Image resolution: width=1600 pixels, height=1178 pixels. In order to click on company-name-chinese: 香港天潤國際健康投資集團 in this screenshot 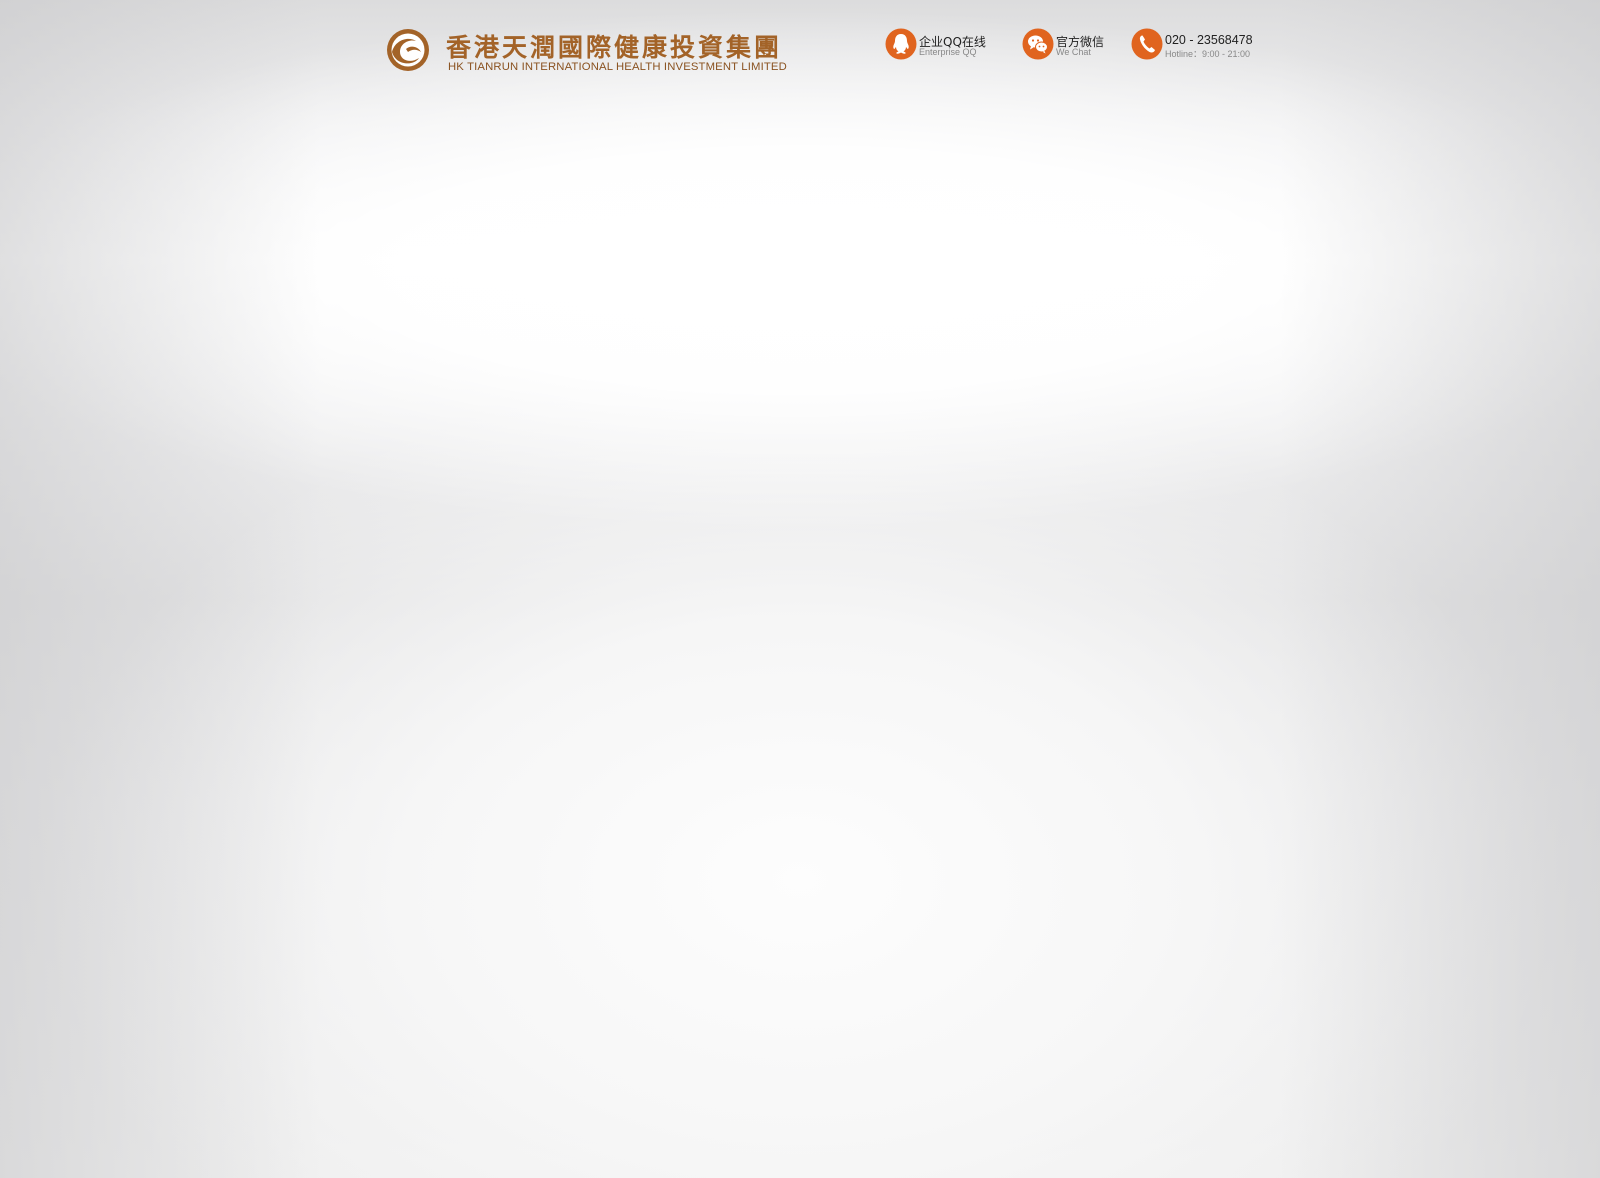, I will do `click(614, 47)`.